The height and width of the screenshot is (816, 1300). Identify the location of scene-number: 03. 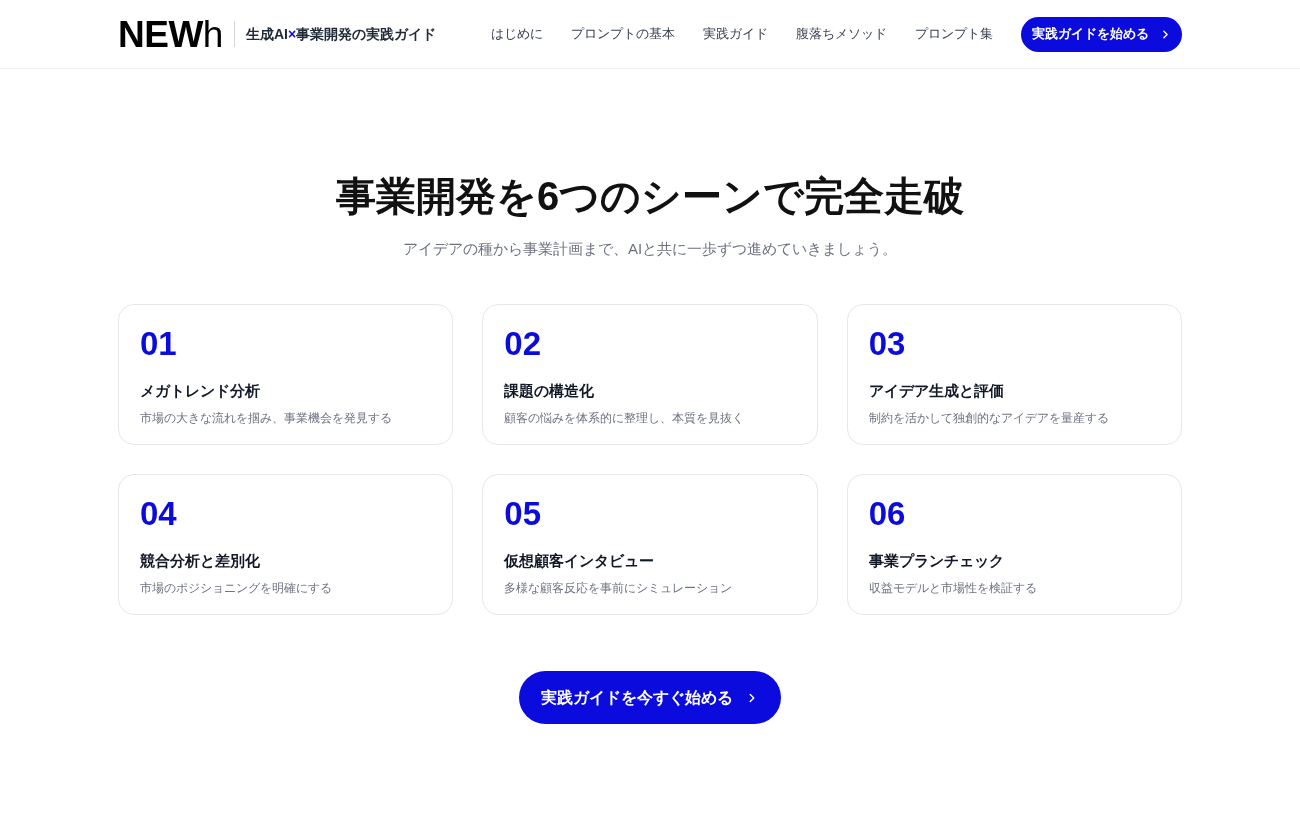
(887, 344).